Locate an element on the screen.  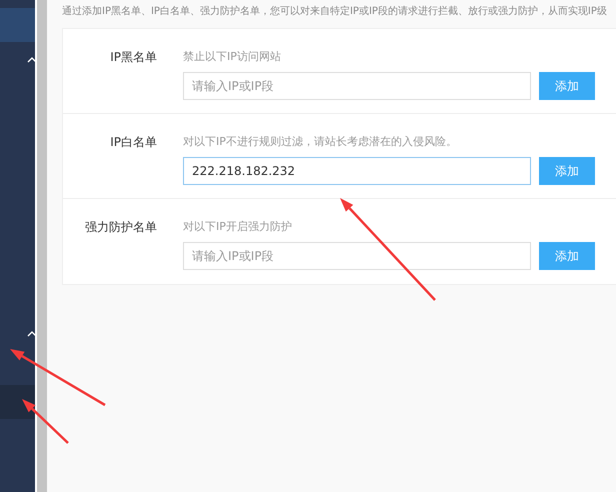
field-label: 强力防护名单 is located at coordinates (120, 227).